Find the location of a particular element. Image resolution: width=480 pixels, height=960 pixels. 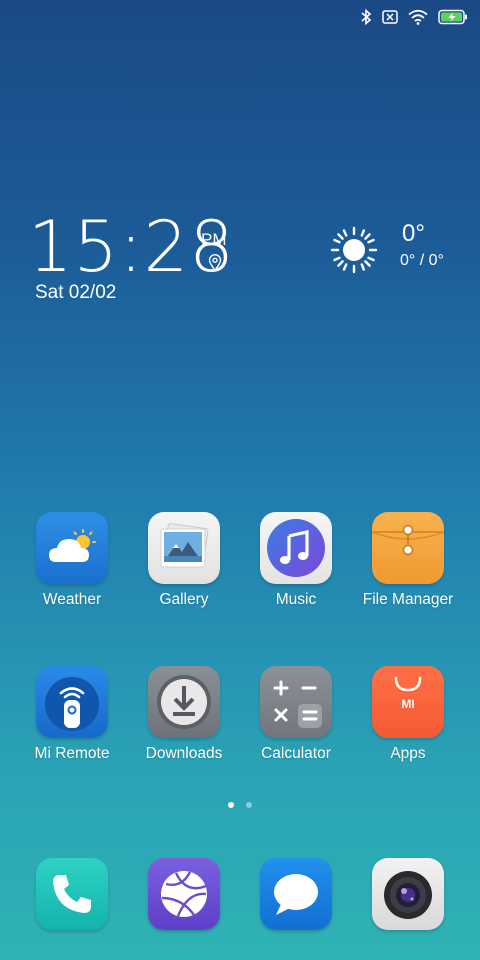

clock-widget: 15:28 PM Sat 02/02 is located at coordinates (153, 258).